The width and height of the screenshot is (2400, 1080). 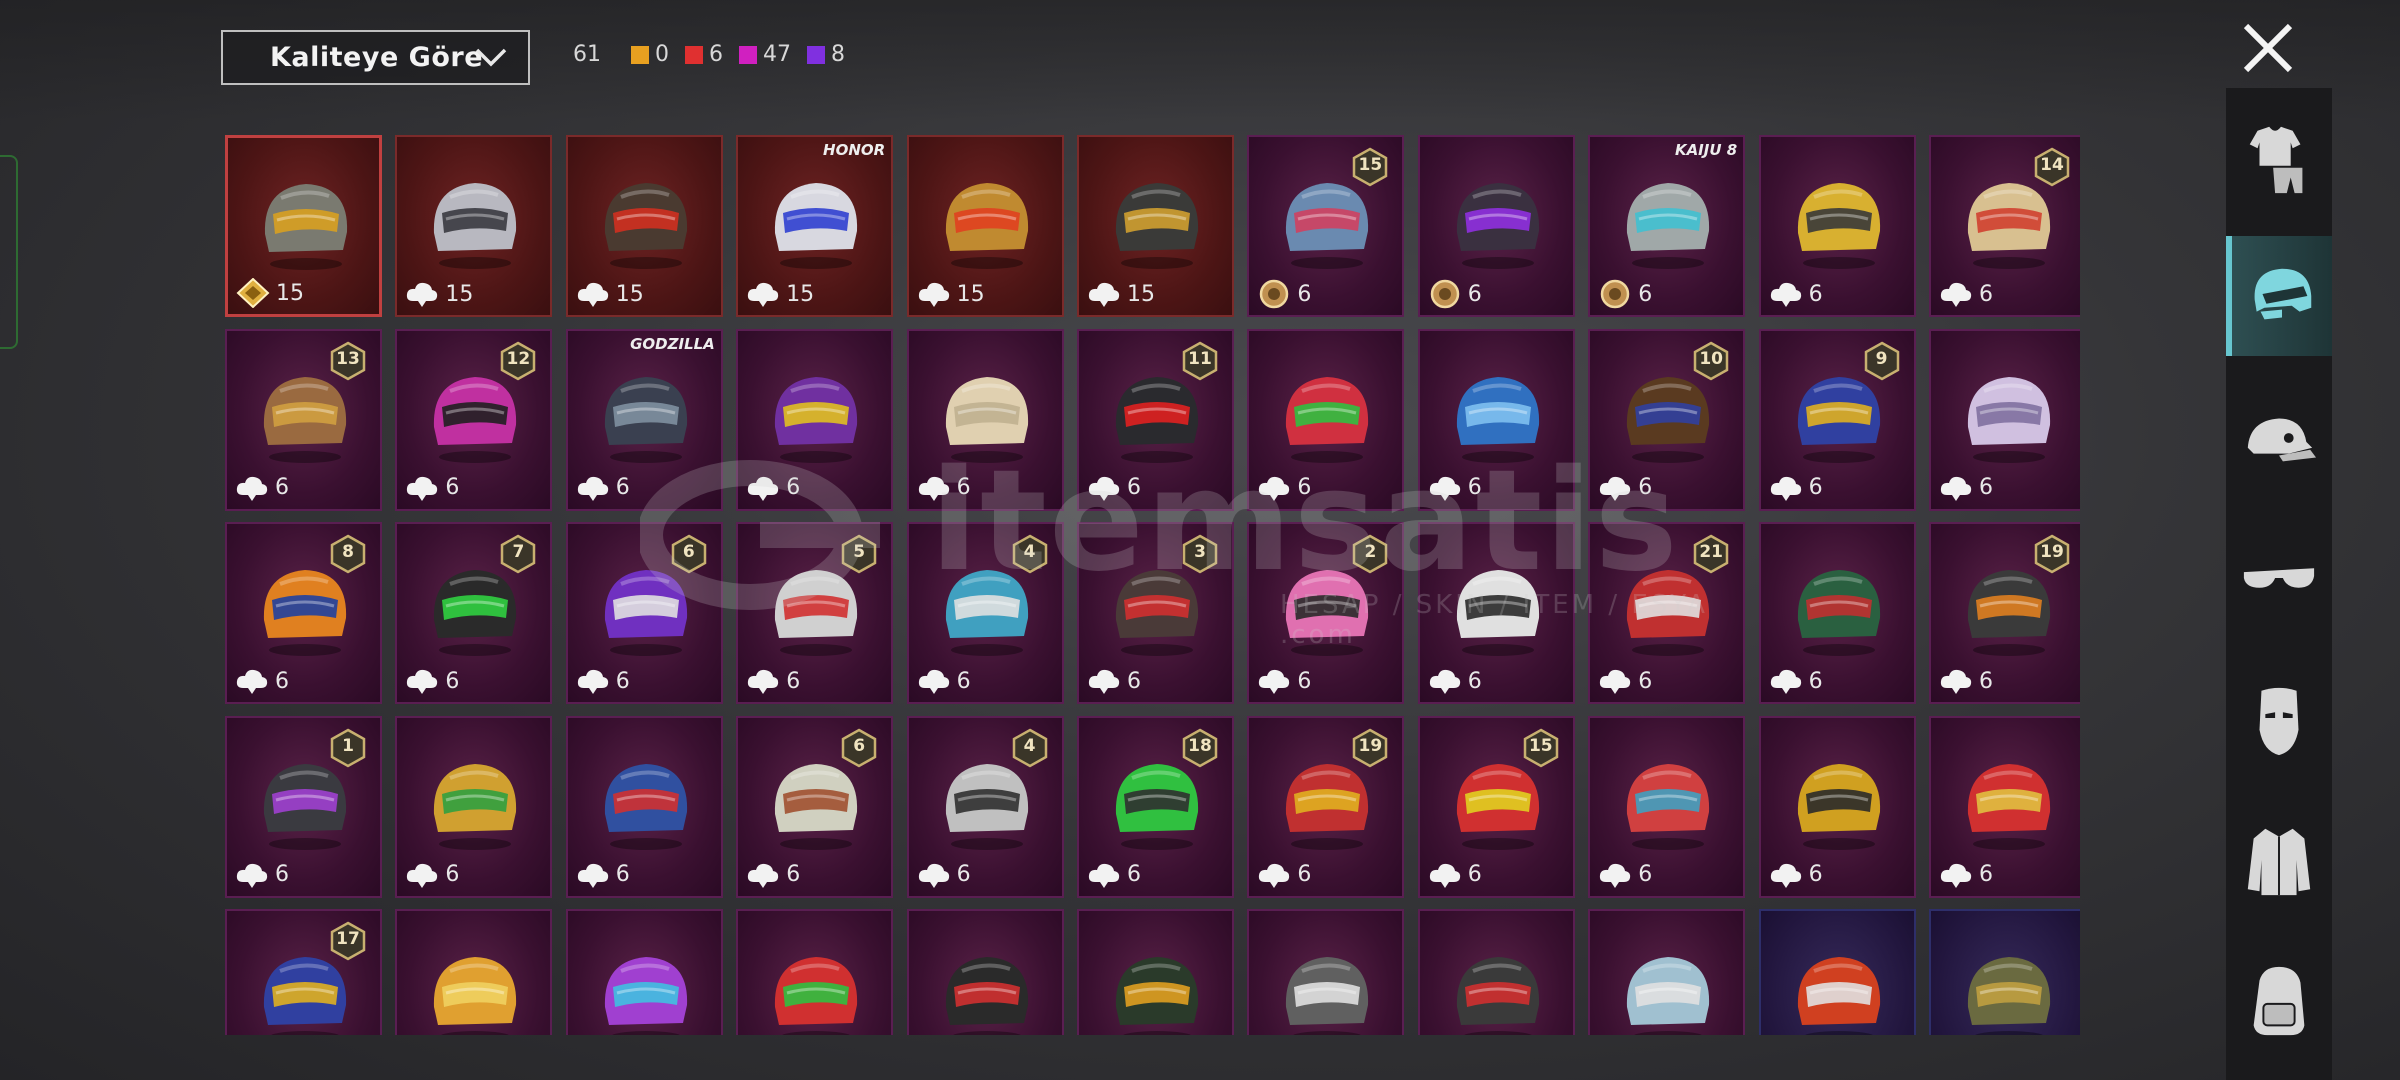 What do you see at coordinates (2279, 860) in the screenshot?
I see `sidebar-item-jacket` at bounding box center [2279, 860].